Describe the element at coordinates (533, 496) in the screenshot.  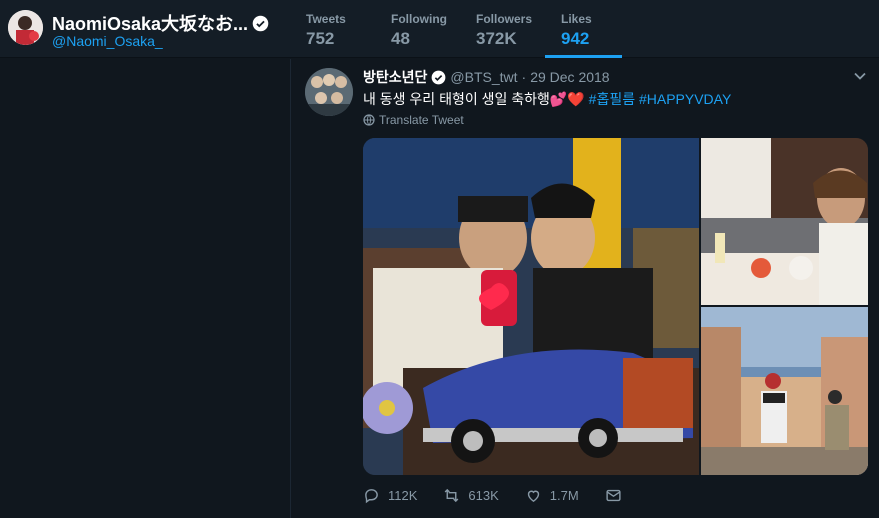
I see `heart-icon` at that location.